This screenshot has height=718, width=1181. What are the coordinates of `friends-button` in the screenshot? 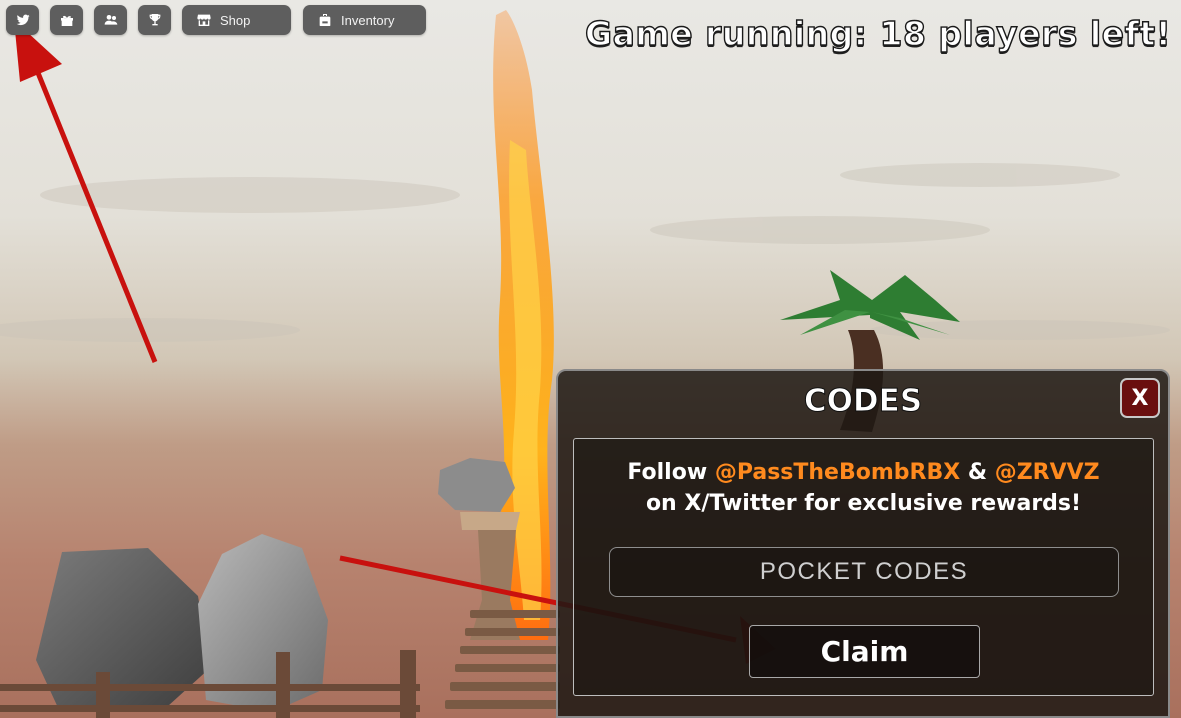 It's located at (110, 20).